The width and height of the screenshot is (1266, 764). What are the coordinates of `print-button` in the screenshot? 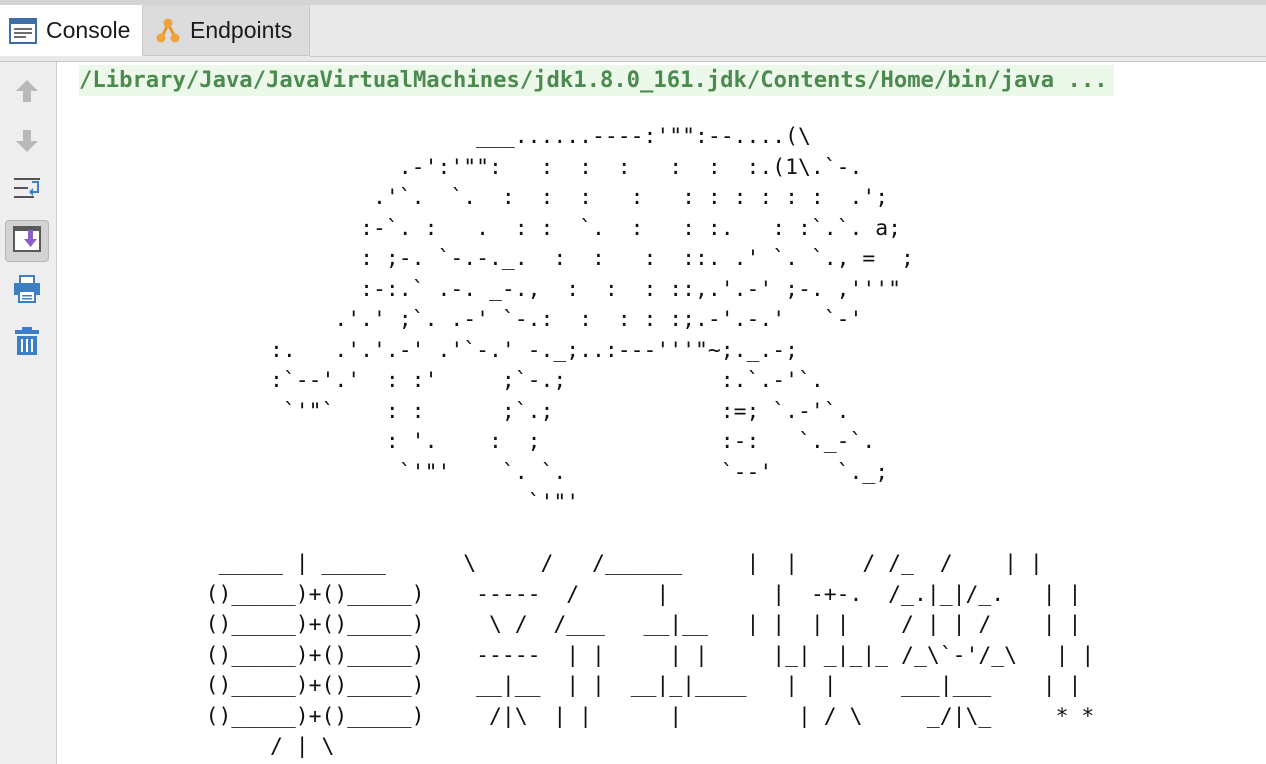 It's located at (27, 291).